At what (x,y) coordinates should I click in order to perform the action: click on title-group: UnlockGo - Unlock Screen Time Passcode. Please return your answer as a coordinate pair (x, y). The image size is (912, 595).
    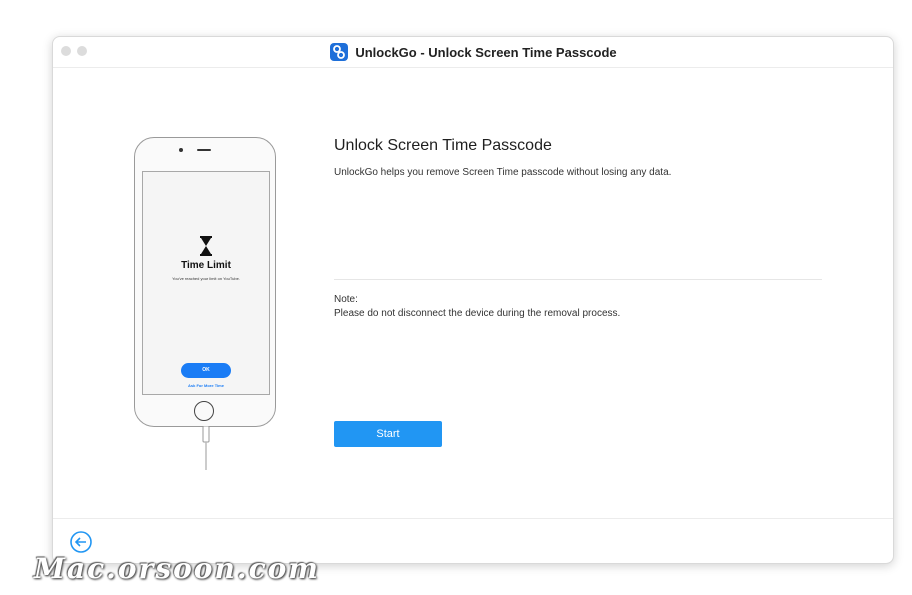
    Looking at the image, I should click on (473, 52).